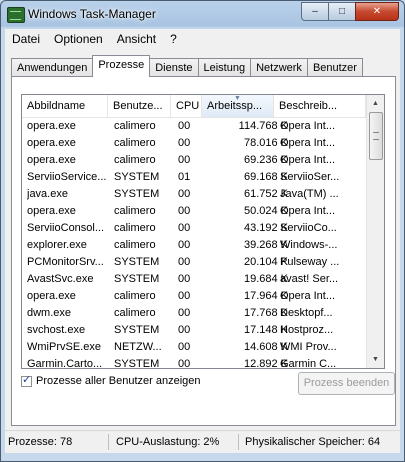  Describe the element at coordinates (375, 231) in the screenshot. I see `vertical-scrollbar: ▲ ▼` at that location.